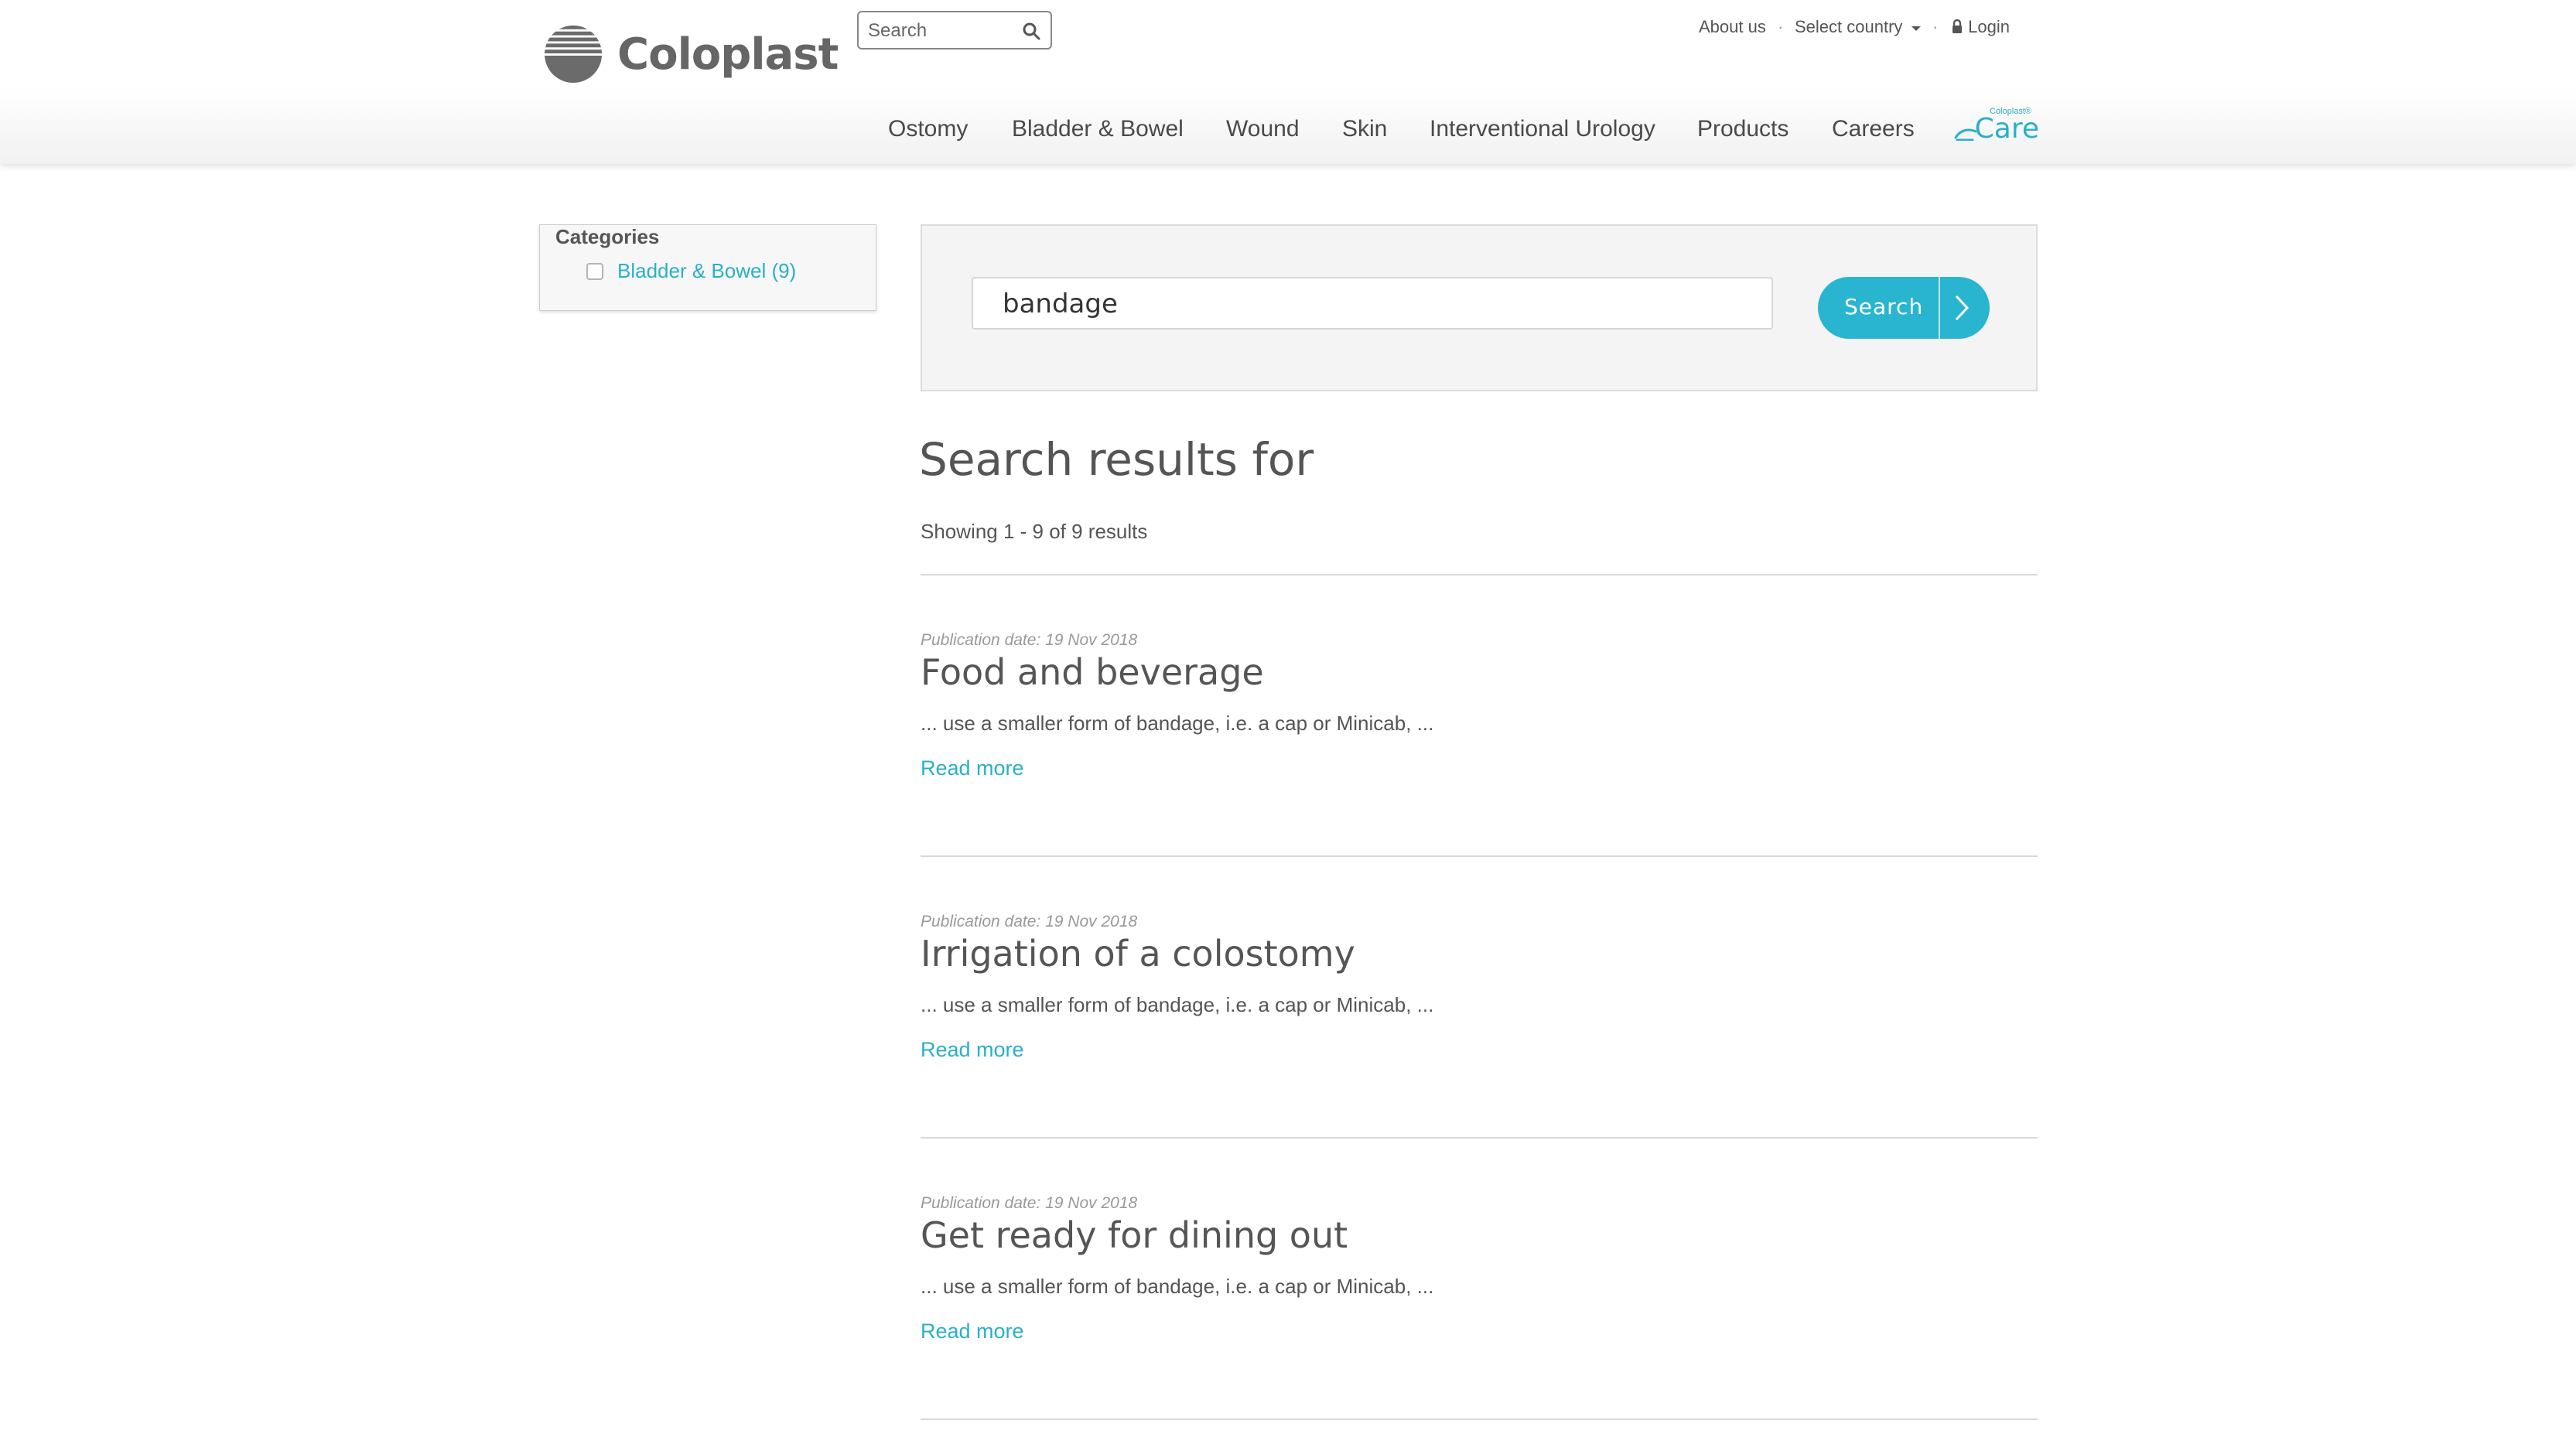 Image resolution: width=2576 pixels, height=1451 pixels. Describe the element at coordinates (937, 31) in the screenshot. I see `header-search-input` at that location.